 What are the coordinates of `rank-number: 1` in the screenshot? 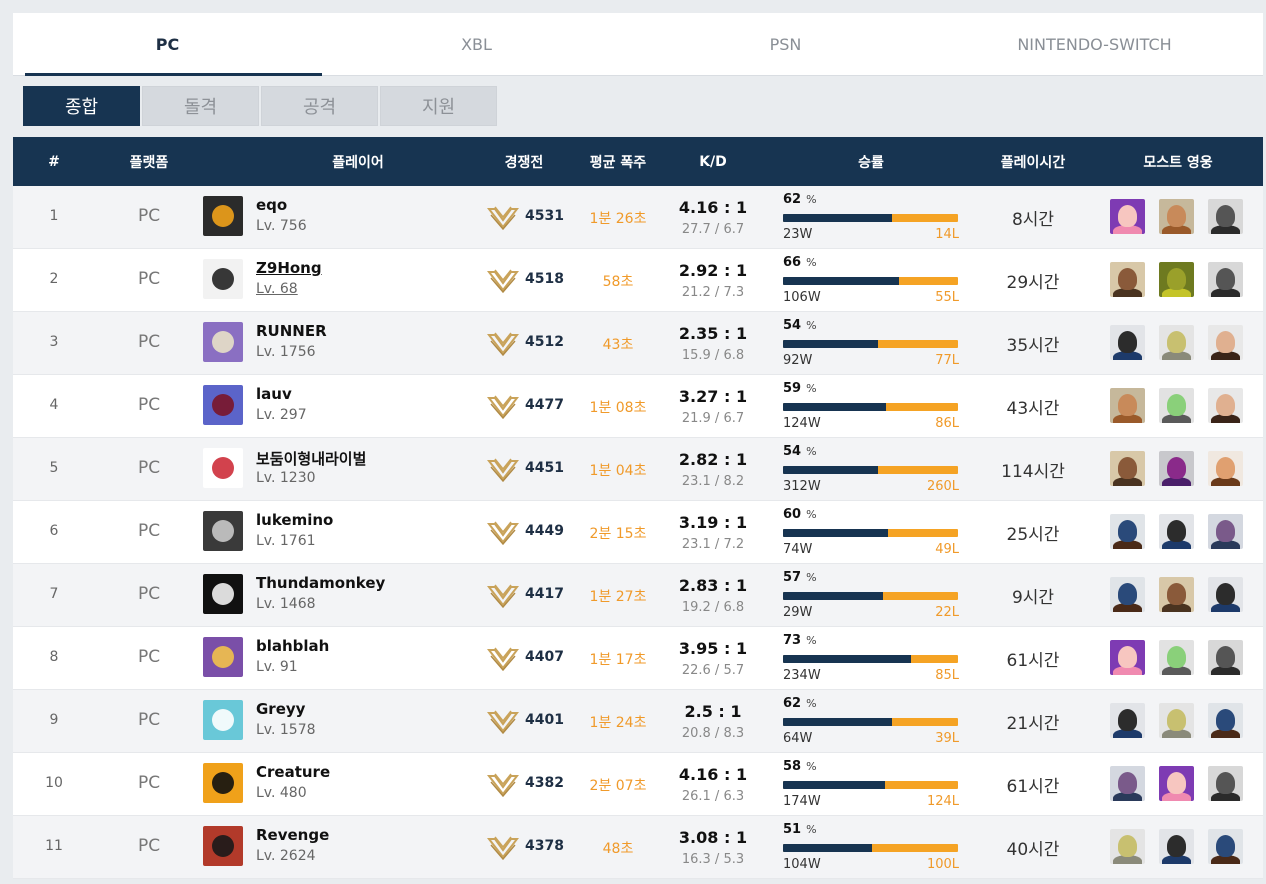 It's located at (54, 216).